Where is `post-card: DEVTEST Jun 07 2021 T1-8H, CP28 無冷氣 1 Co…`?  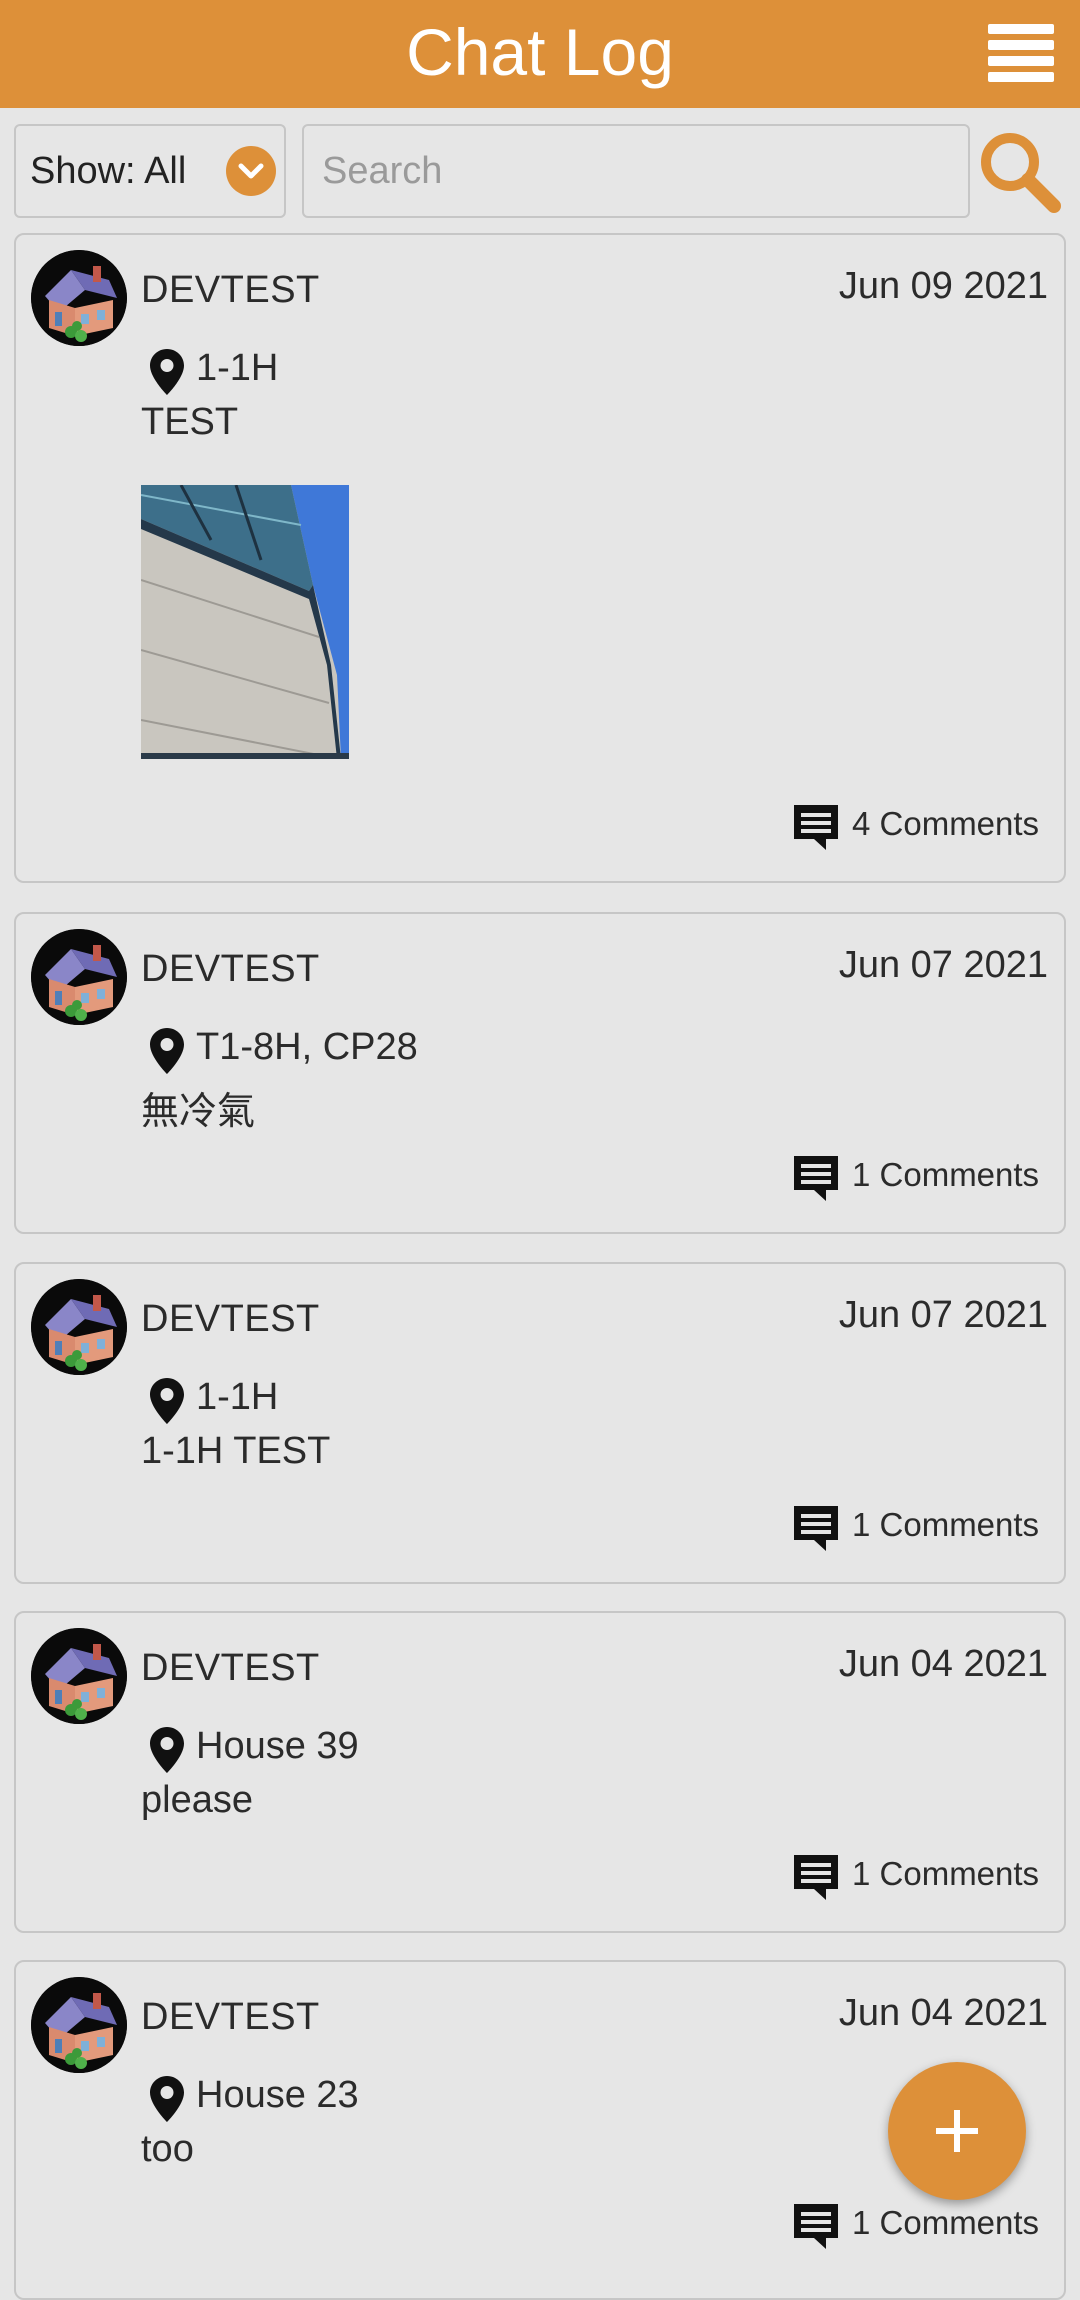
post-card: DEVTEST Jun 07 2021 T1-8H, CP28 無冷氣 1 Co… is located at coordinates (540, 1073).